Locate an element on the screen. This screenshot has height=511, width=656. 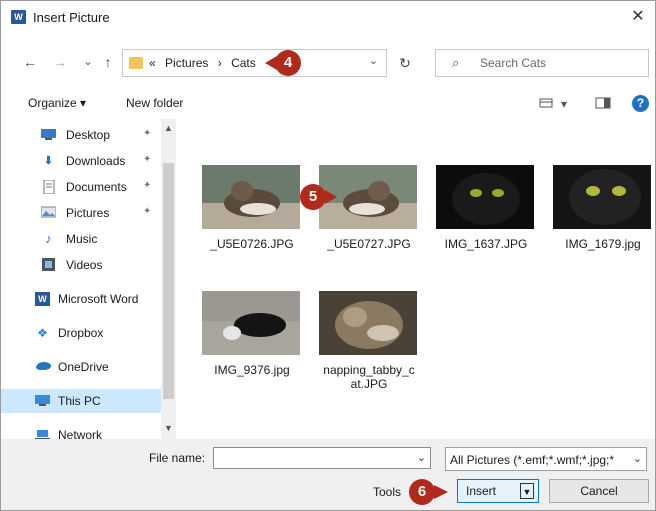
insert-button: Insert ▼ is located at coordinates (498, 491).